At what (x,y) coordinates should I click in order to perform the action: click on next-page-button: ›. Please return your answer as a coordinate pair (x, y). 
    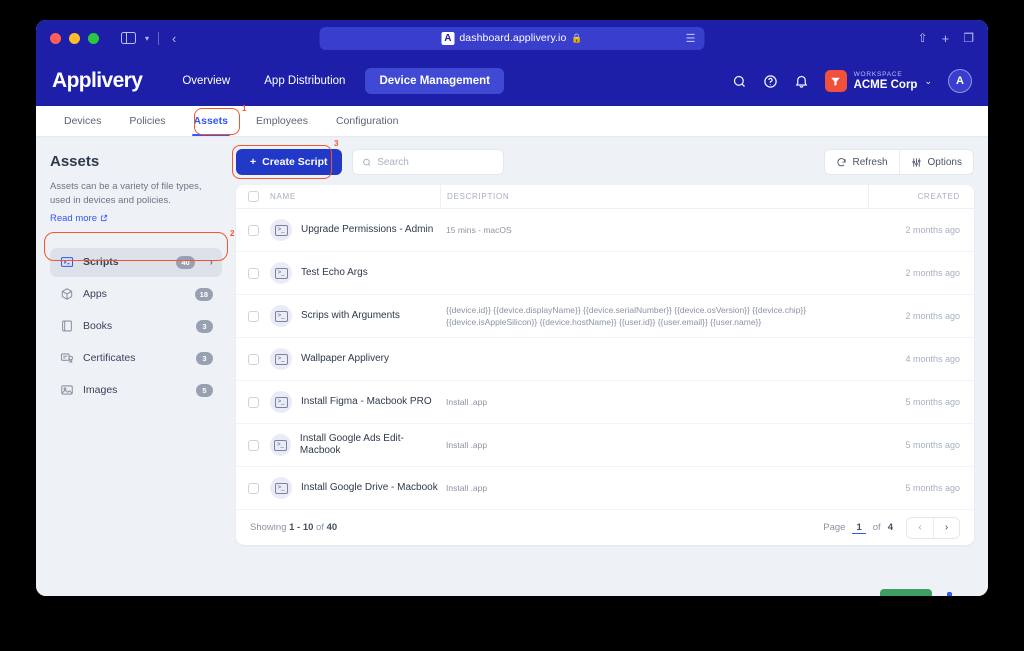
    Looking at the image, I should click on (946, 527).